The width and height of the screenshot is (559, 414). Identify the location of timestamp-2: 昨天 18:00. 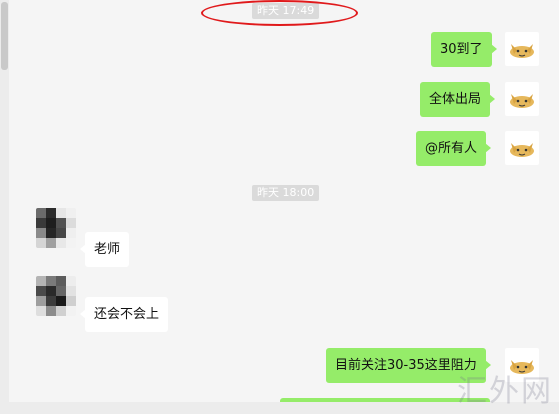
(286, 193).